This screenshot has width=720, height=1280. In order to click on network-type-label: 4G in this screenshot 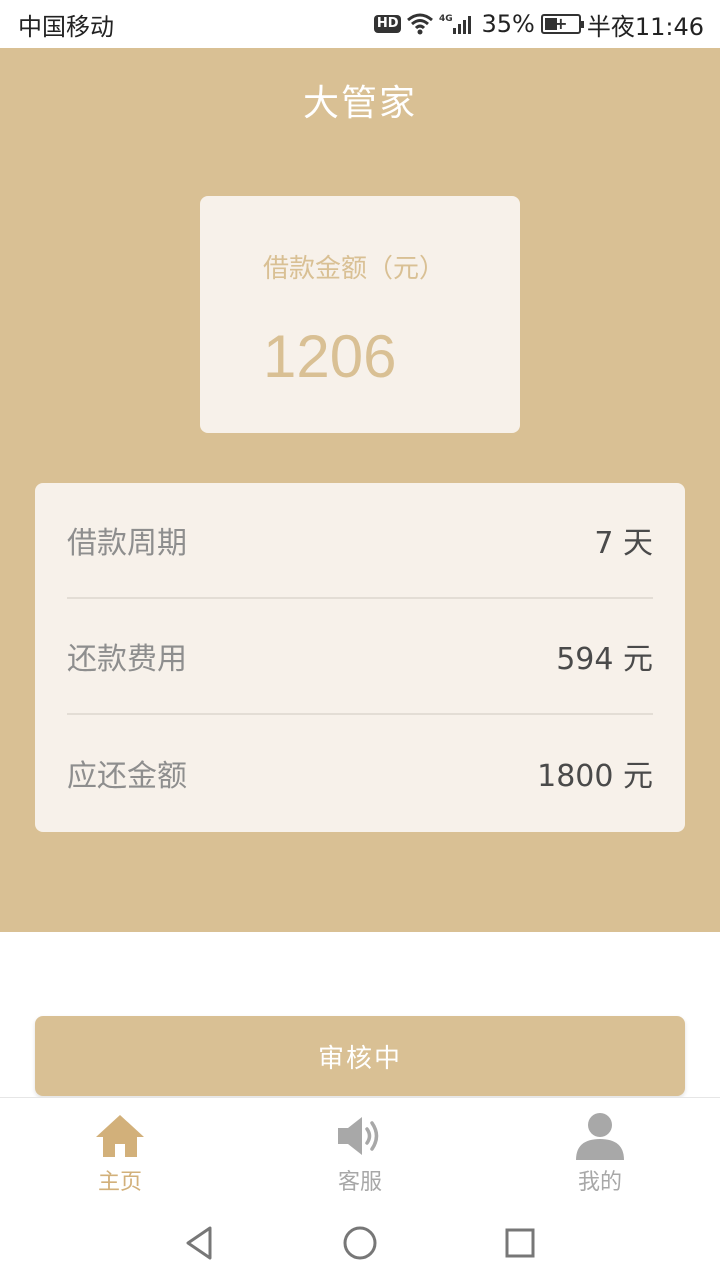, I will do `click(446, 19)`.